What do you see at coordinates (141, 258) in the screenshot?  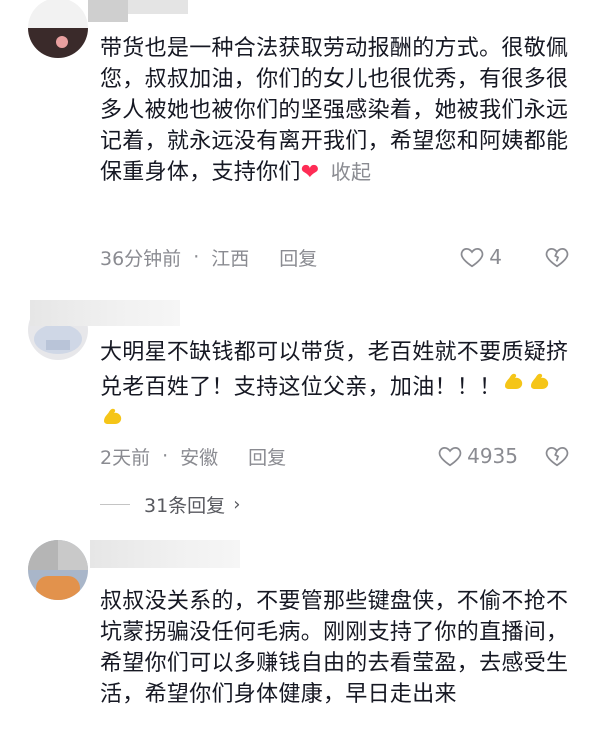 I see `comment-time: 36分钟前` at bounding box center [141, 258].